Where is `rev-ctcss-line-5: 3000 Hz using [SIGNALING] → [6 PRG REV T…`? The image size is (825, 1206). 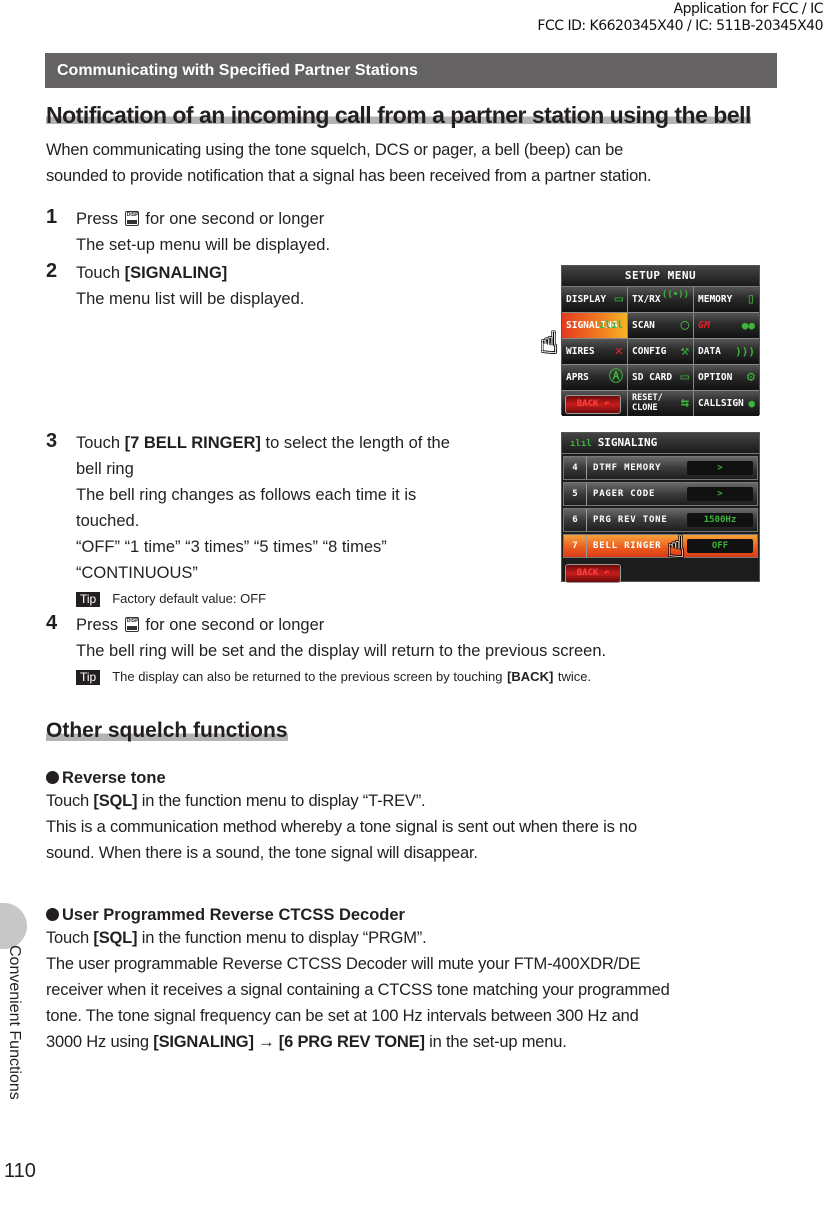
rev-ctcss-line-5: 3000 Hz using [SIGNALING] → [6 PRG REV T… is located at coordinates (306, 1042).